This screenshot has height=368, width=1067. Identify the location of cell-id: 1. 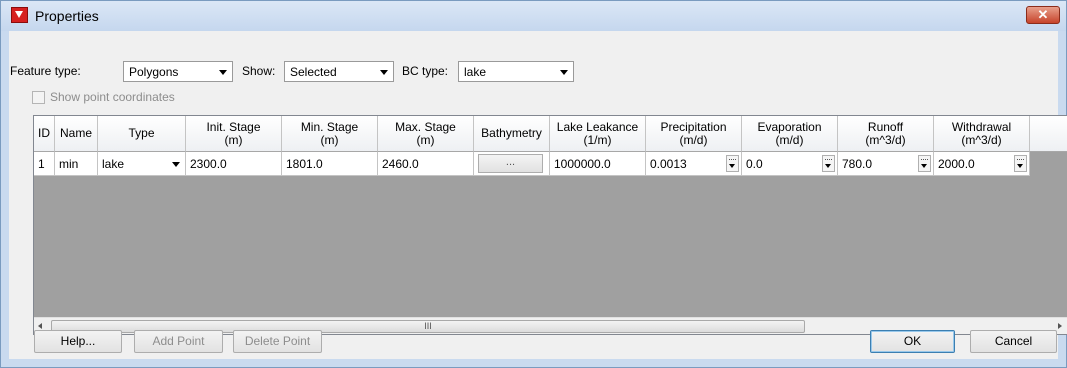
(44, 164).